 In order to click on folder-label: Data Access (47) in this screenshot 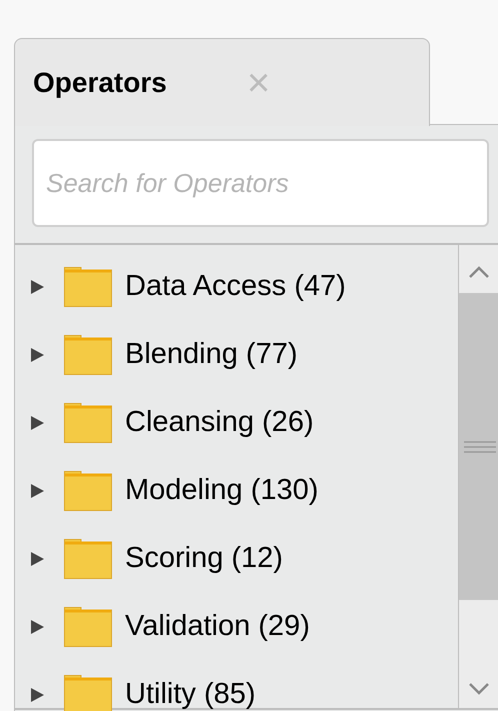, I will do `click(235, 286)`.